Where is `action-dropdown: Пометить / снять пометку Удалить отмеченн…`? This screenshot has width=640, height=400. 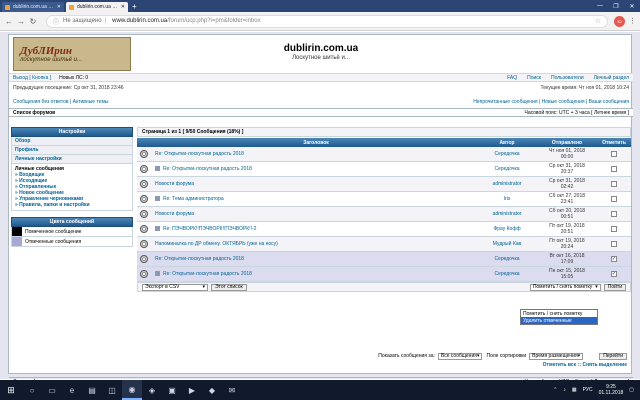 action-dropdown: Пометить / снять пометку Удалить отмеченн… is located at coordinates (559, 317).